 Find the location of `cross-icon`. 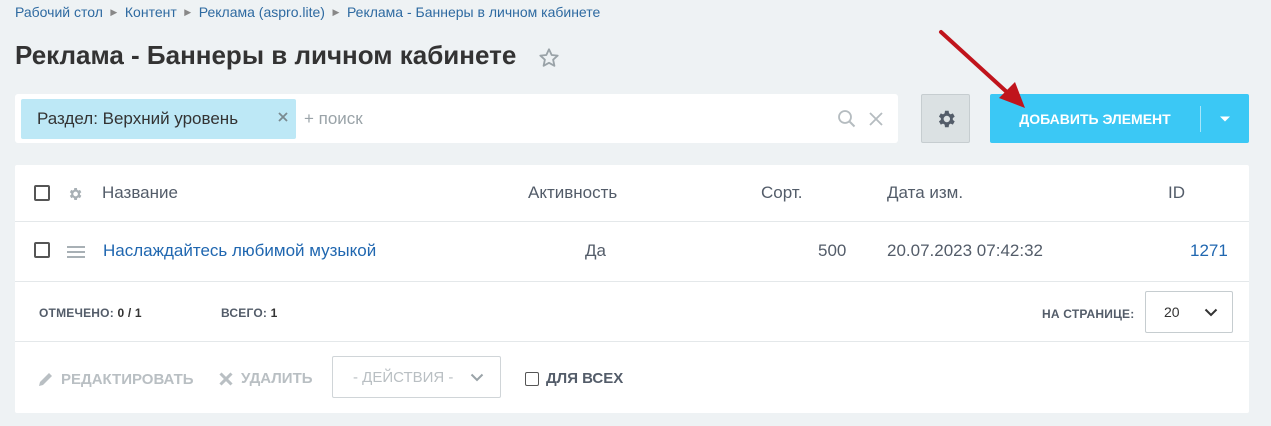

cross-icon is located at coordinates (226, 378).